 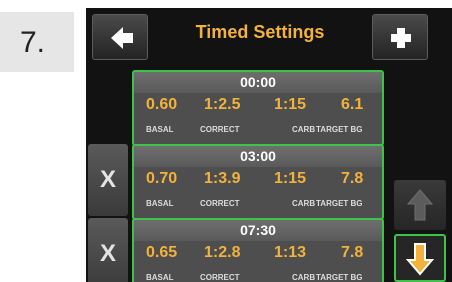 What do you see at coordinates (162, 178) in the screenshot?
I see `basal-value: 0.70` at bounding box center [162, 178].